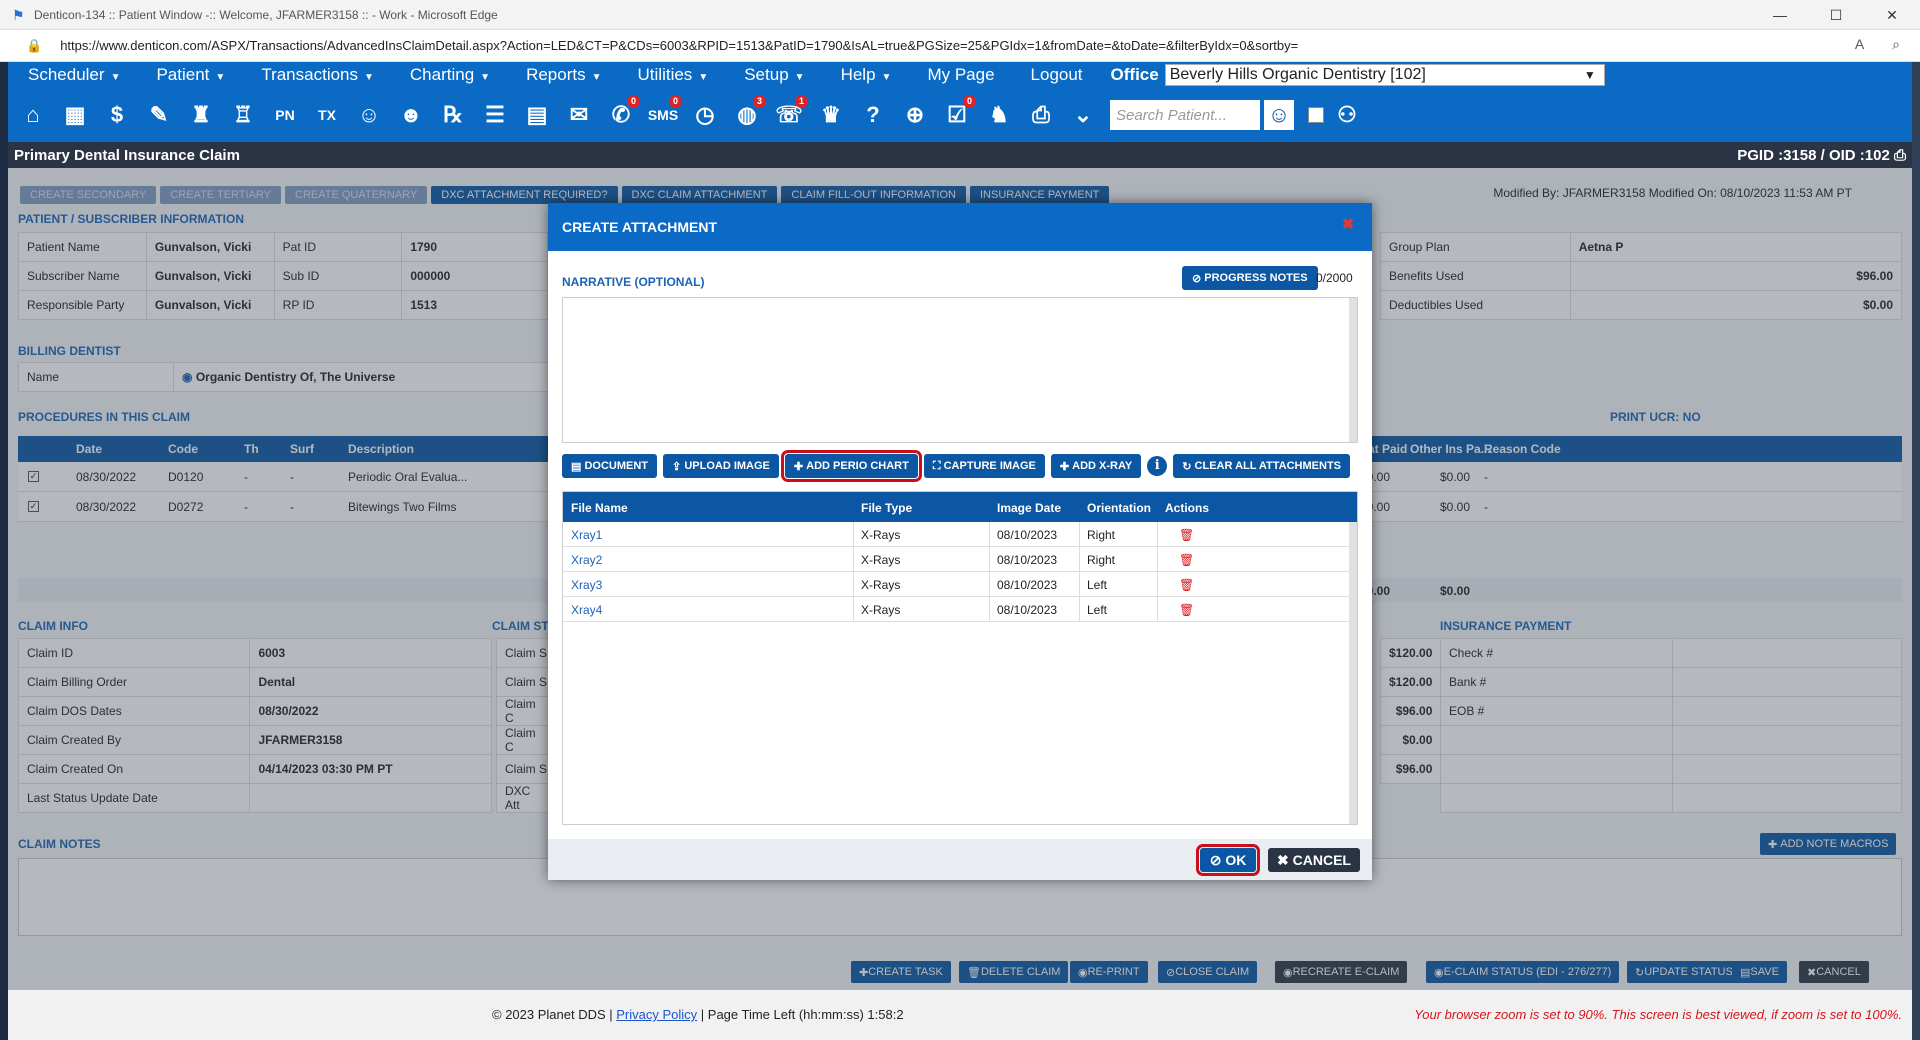 Image resolution: width=1920 pixels, height=1040 pixels. Describe the element at coordinates (599, 508) in the screenshot. I see `col-file-name: File Name` at that location.